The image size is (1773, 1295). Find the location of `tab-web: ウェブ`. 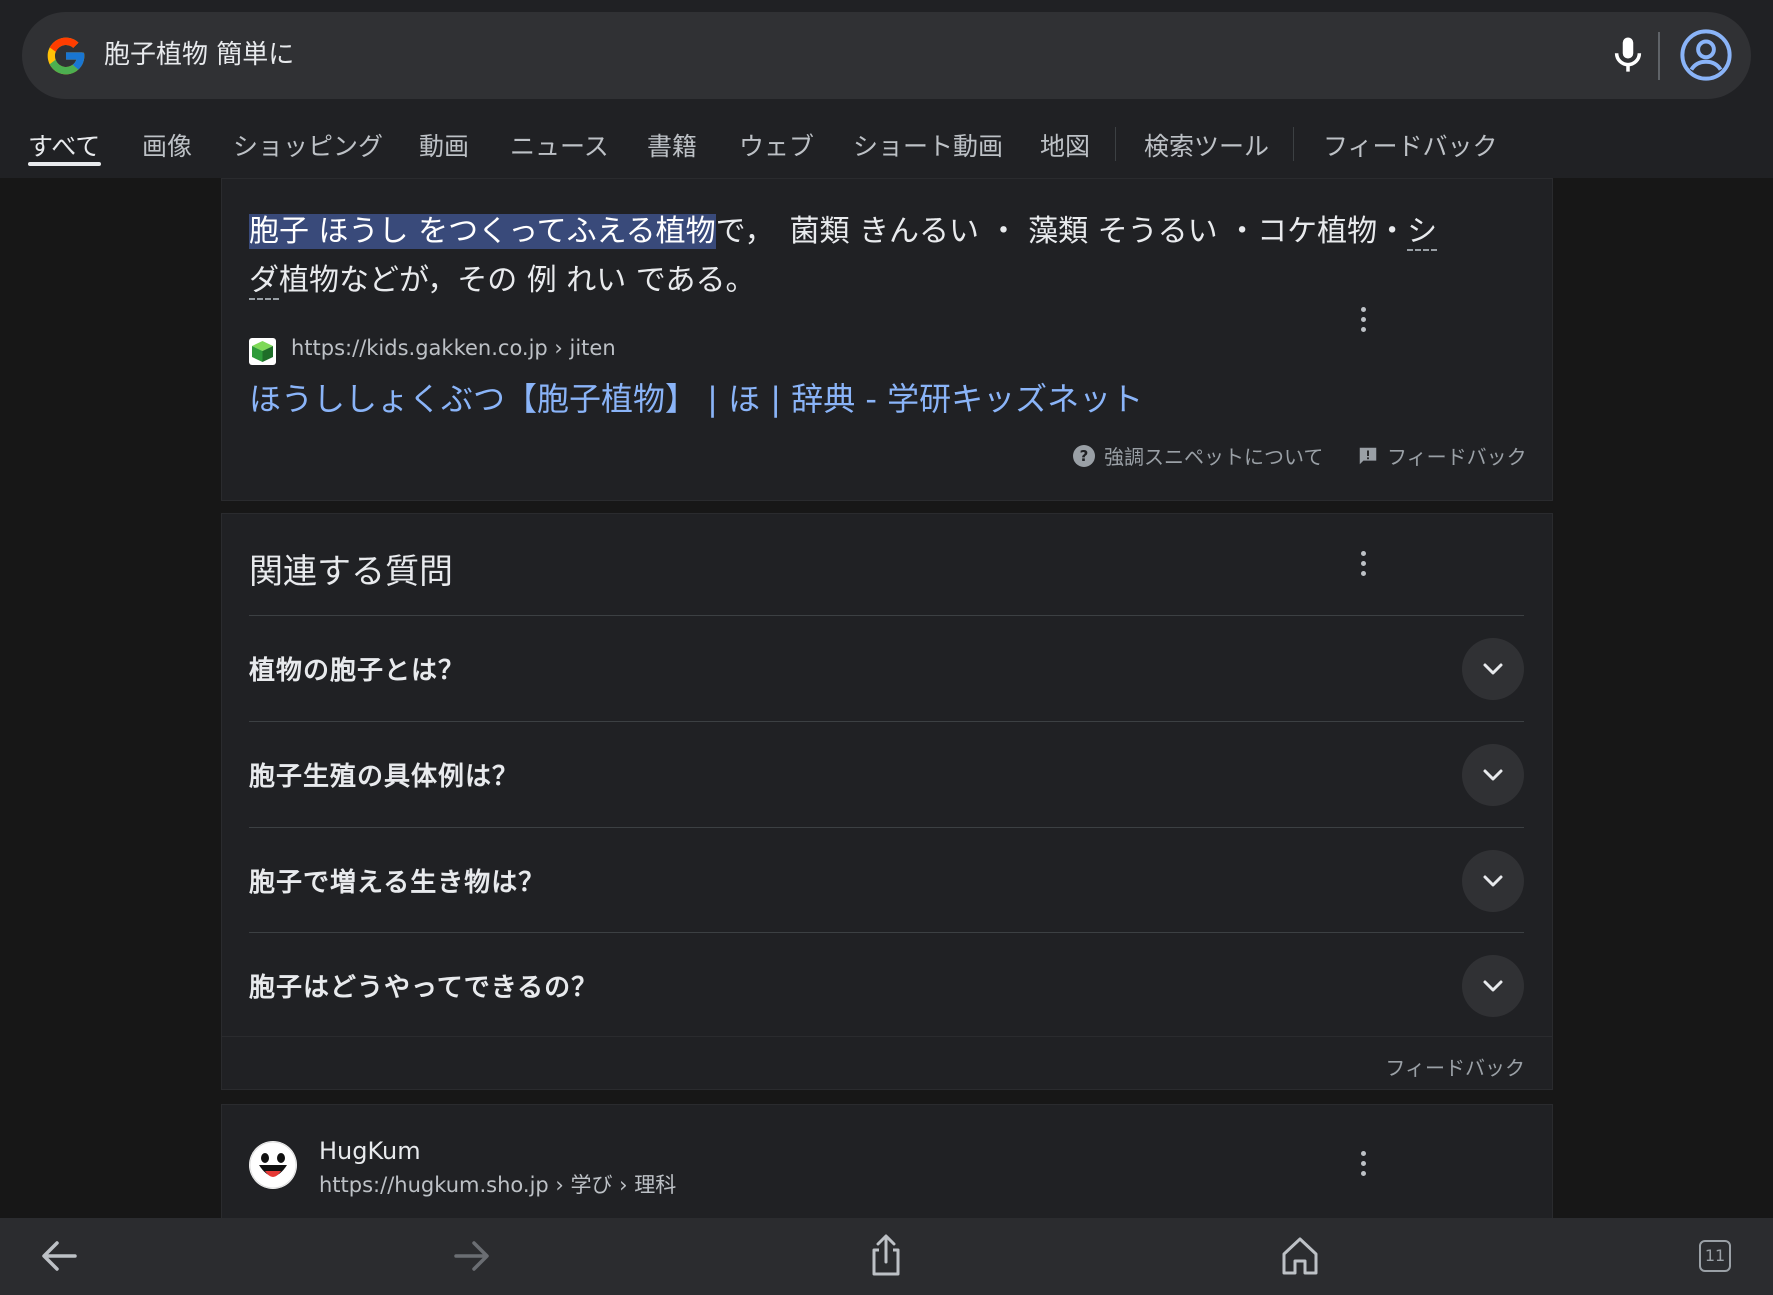

tab-web: ウェブ is located at coordinates (776, 145).